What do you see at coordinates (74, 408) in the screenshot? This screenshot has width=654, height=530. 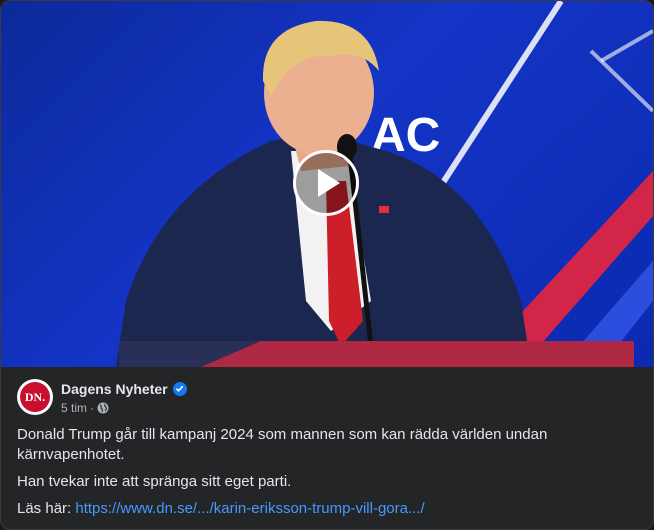 I see `post-timestamp: 5 tim` at bounding box center [74, 408].